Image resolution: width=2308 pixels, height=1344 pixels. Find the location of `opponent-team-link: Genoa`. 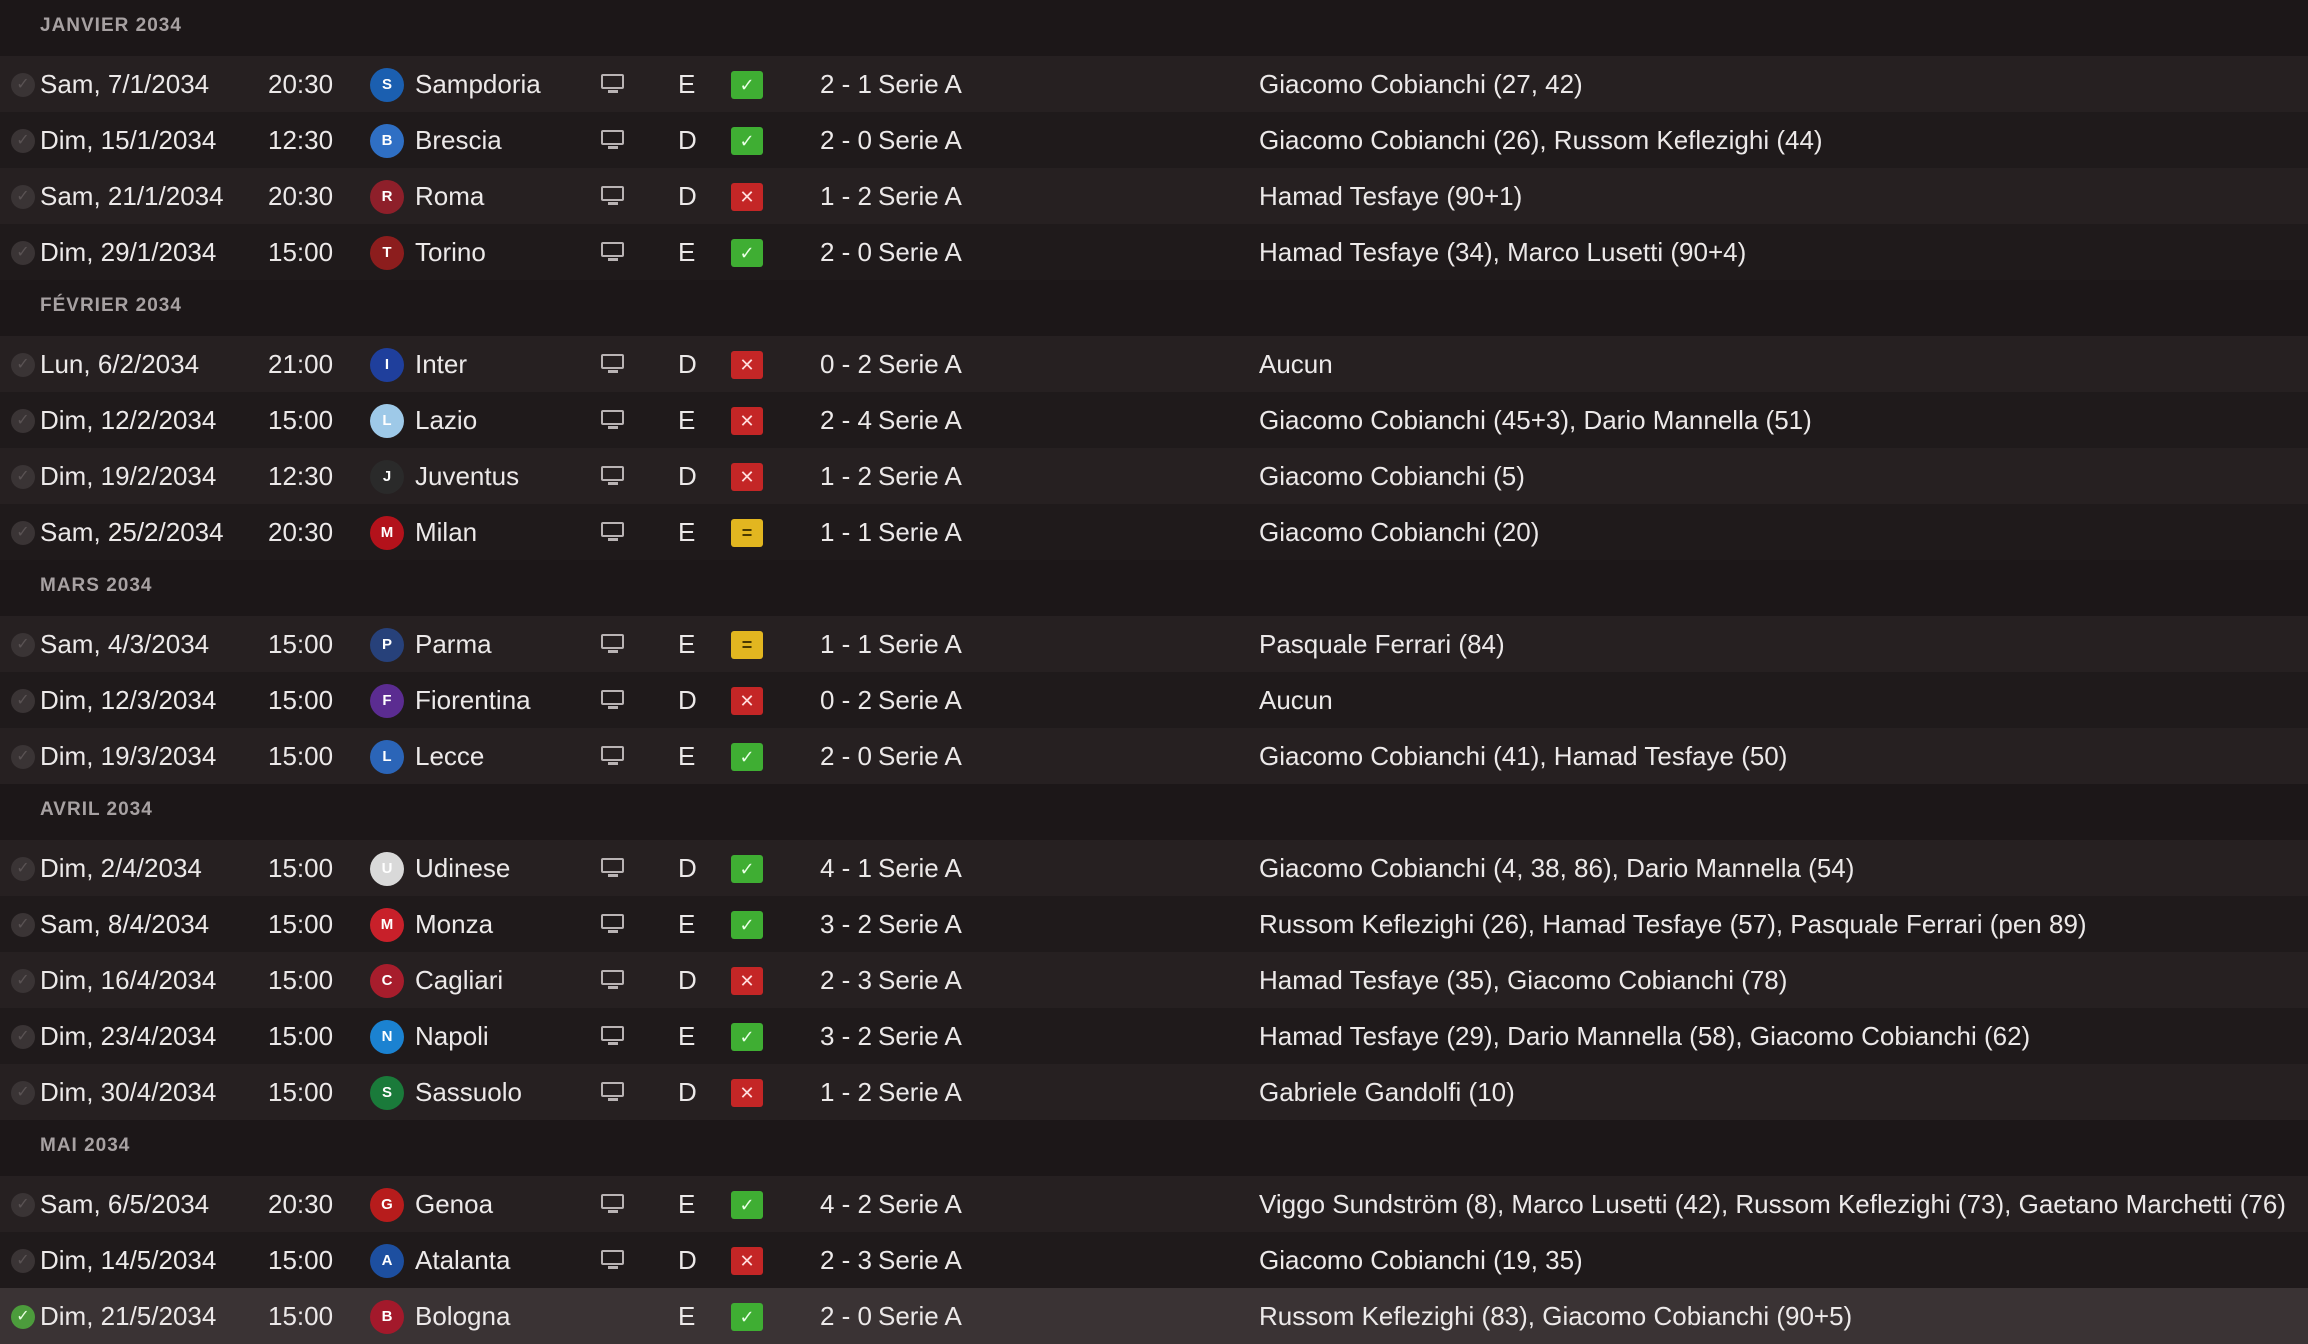

opponent-team-link: Genoa is located at coordinates (454, 1204).